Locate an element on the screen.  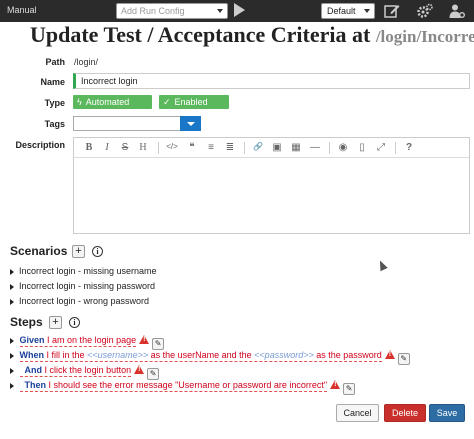
edit-icon is located at coordinates (392, 11).